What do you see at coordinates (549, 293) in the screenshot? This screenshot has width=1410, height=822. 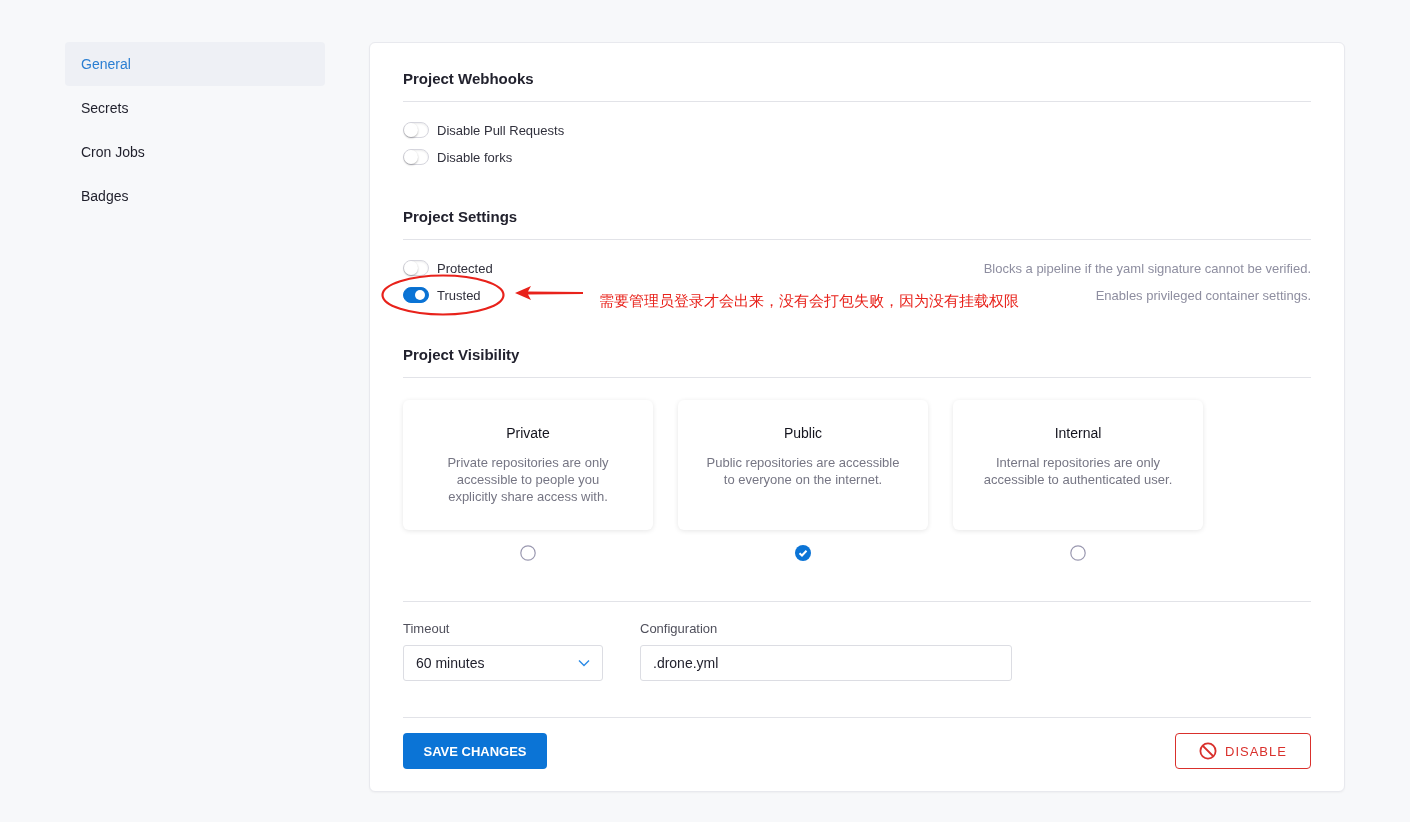 I see `annotation-arrow` at bounding box center [549, 293].